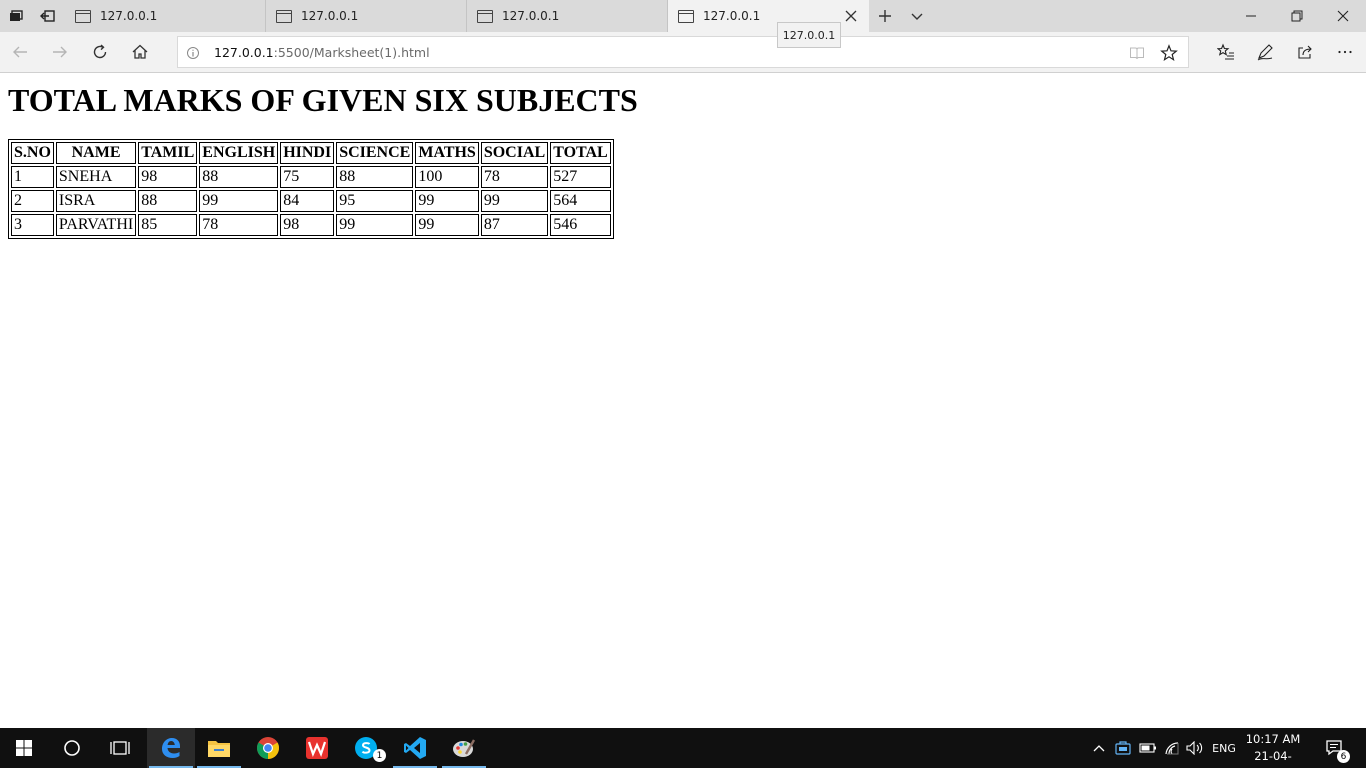 This screenshot has width=1366, height=782. What do you see at coordinates (375, 201) in the screenshot?
I see `table-cell: 95` at bounding box center [375, 201].